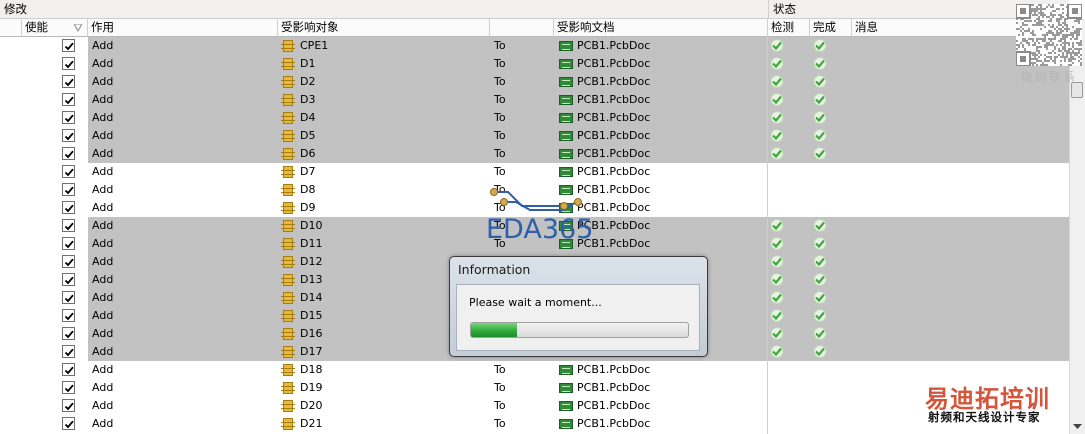  What do you see at coordinates (1077, 427) in the screenshot?
I see `scroll-down-arrow-icon` at bounding box center [1077, 427].